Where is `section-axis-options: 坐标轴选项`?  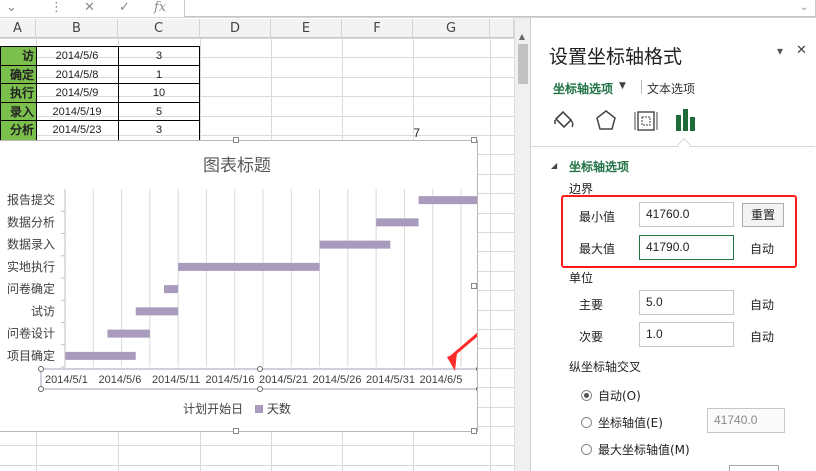 section-axis-options: 坐标轴选项 is located at coordinates (599, 166).